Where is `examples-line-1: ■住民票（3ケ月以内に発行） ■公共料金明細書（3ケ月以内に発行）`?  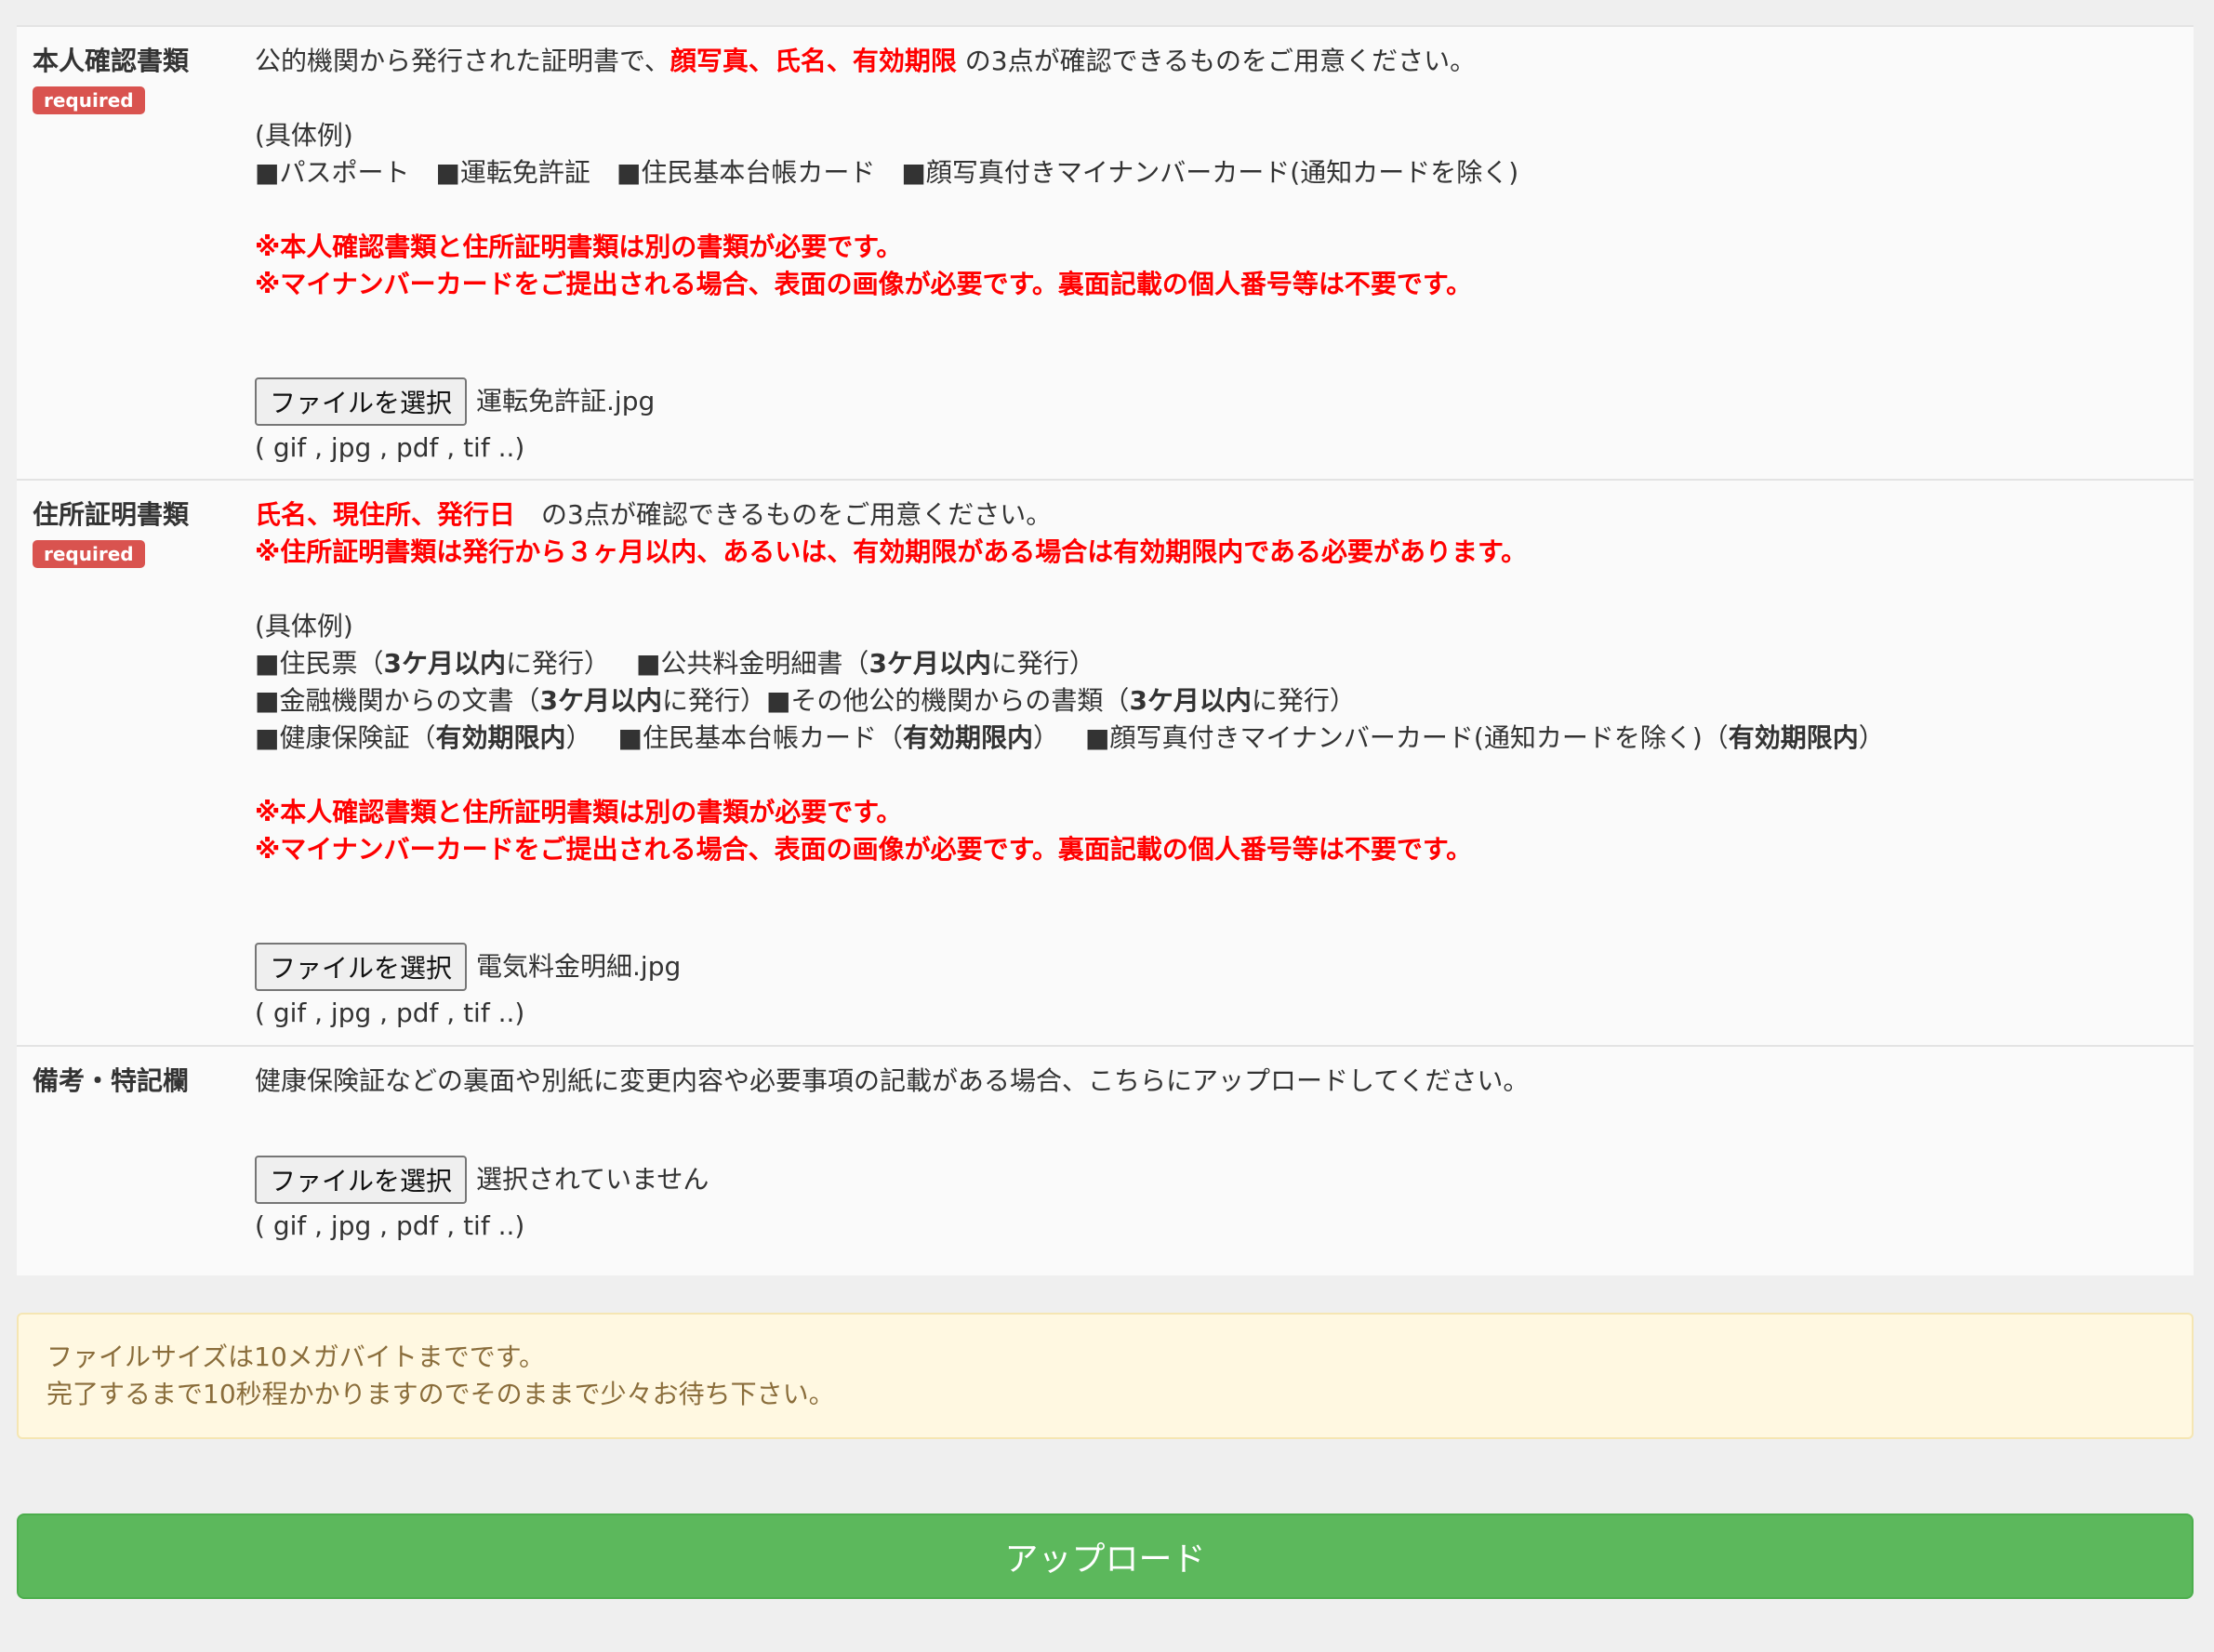 examples-line-1: ■住民票（3ケ月以内に発行） ■公共料金明細書（3ケ月以内に発行） is located at coordinates (1224, 663).